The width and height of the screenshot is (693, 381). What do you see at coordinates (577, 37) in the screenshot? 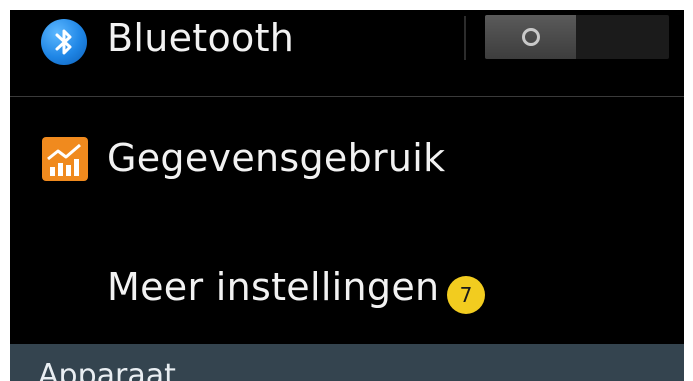
I see `bluetooth-toggle` at bounding box center [577, 37].